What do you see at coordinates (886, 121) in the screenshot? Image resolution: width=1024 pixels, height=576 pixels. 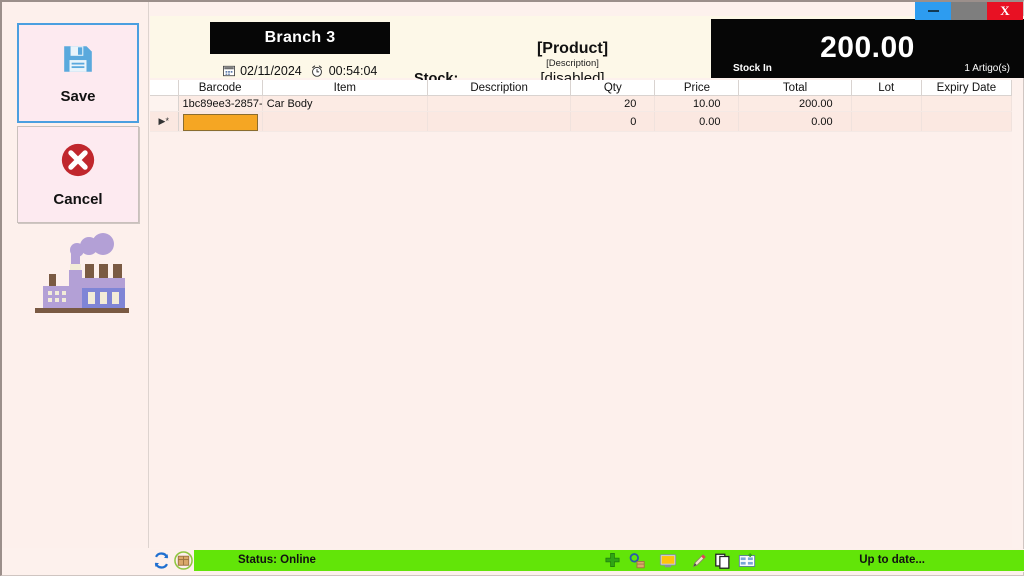 I see `cell-lot-new` at bounding box center [886, 121].